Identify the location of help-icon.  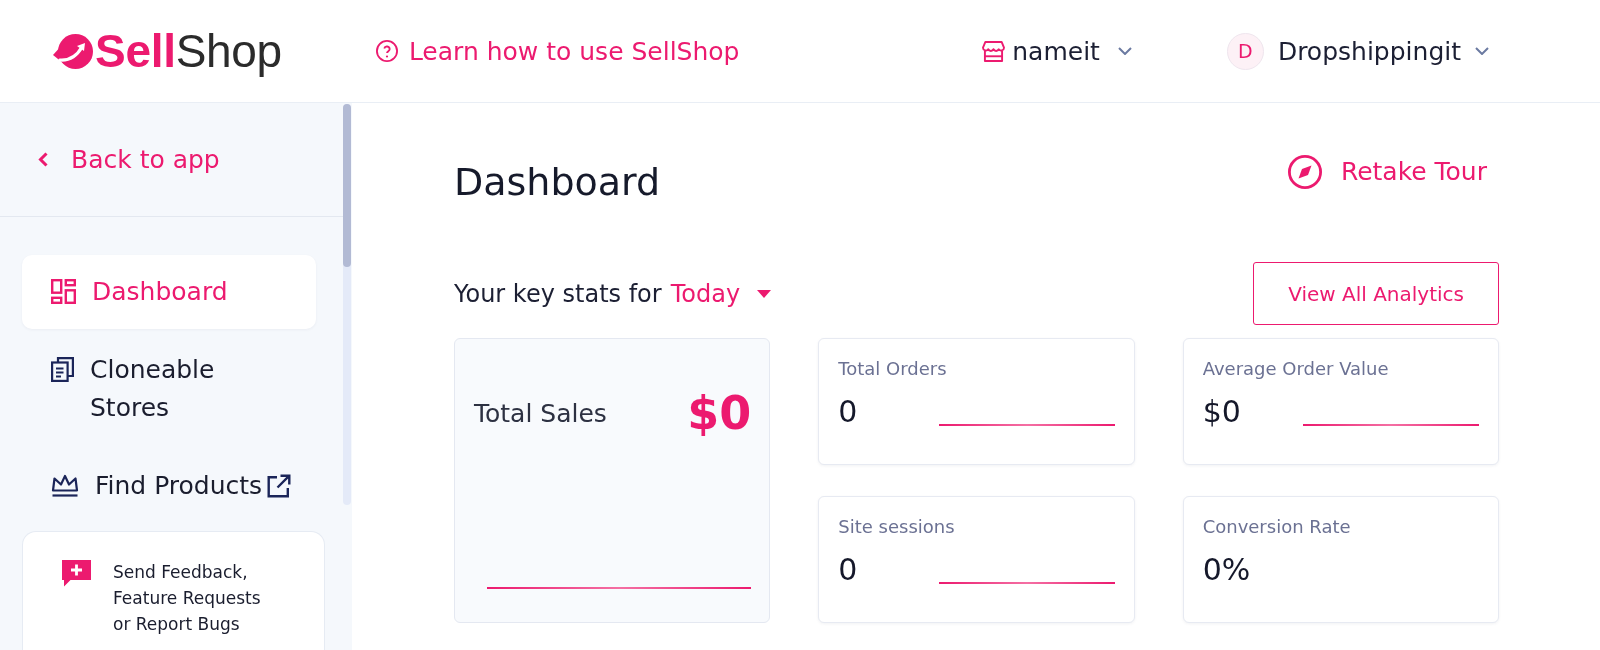
(386, 51).